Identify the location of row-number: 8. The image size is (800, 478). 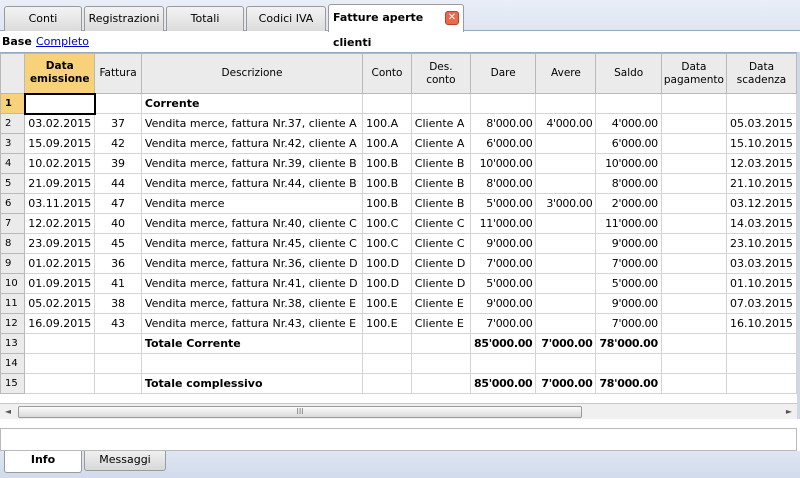
(13, 243).